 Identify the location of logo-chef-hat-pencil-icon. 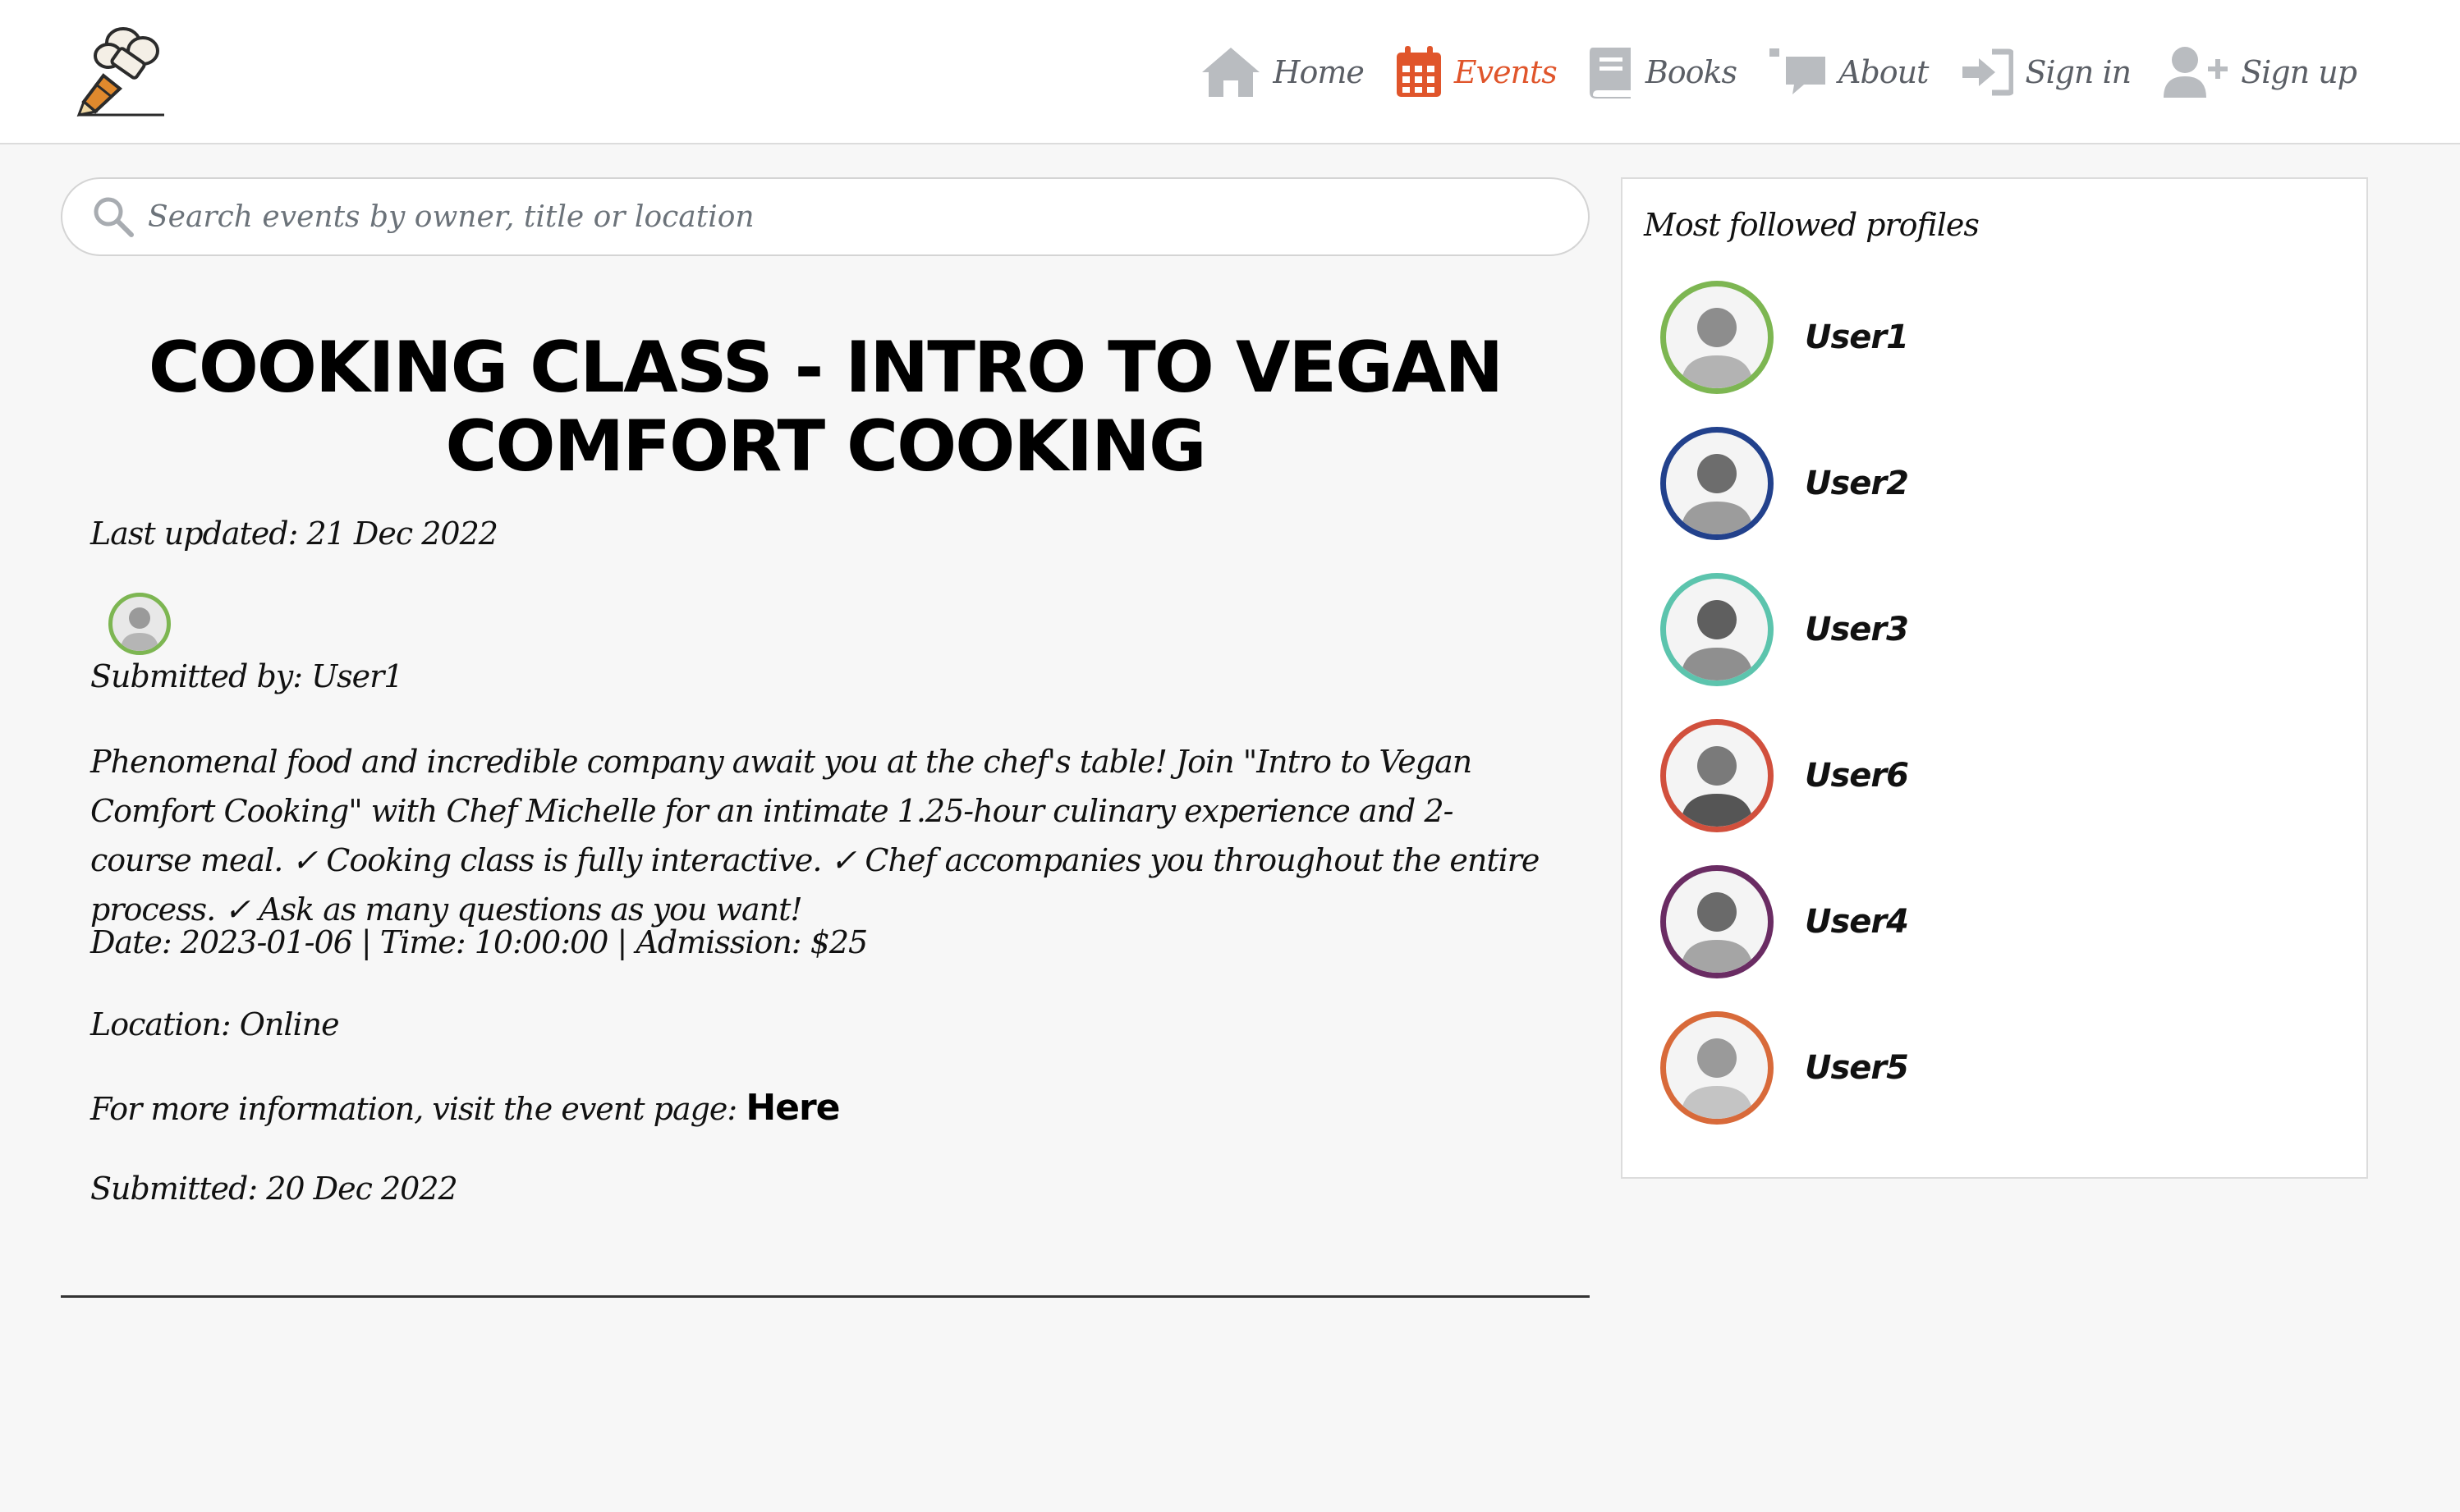
(121, 70).